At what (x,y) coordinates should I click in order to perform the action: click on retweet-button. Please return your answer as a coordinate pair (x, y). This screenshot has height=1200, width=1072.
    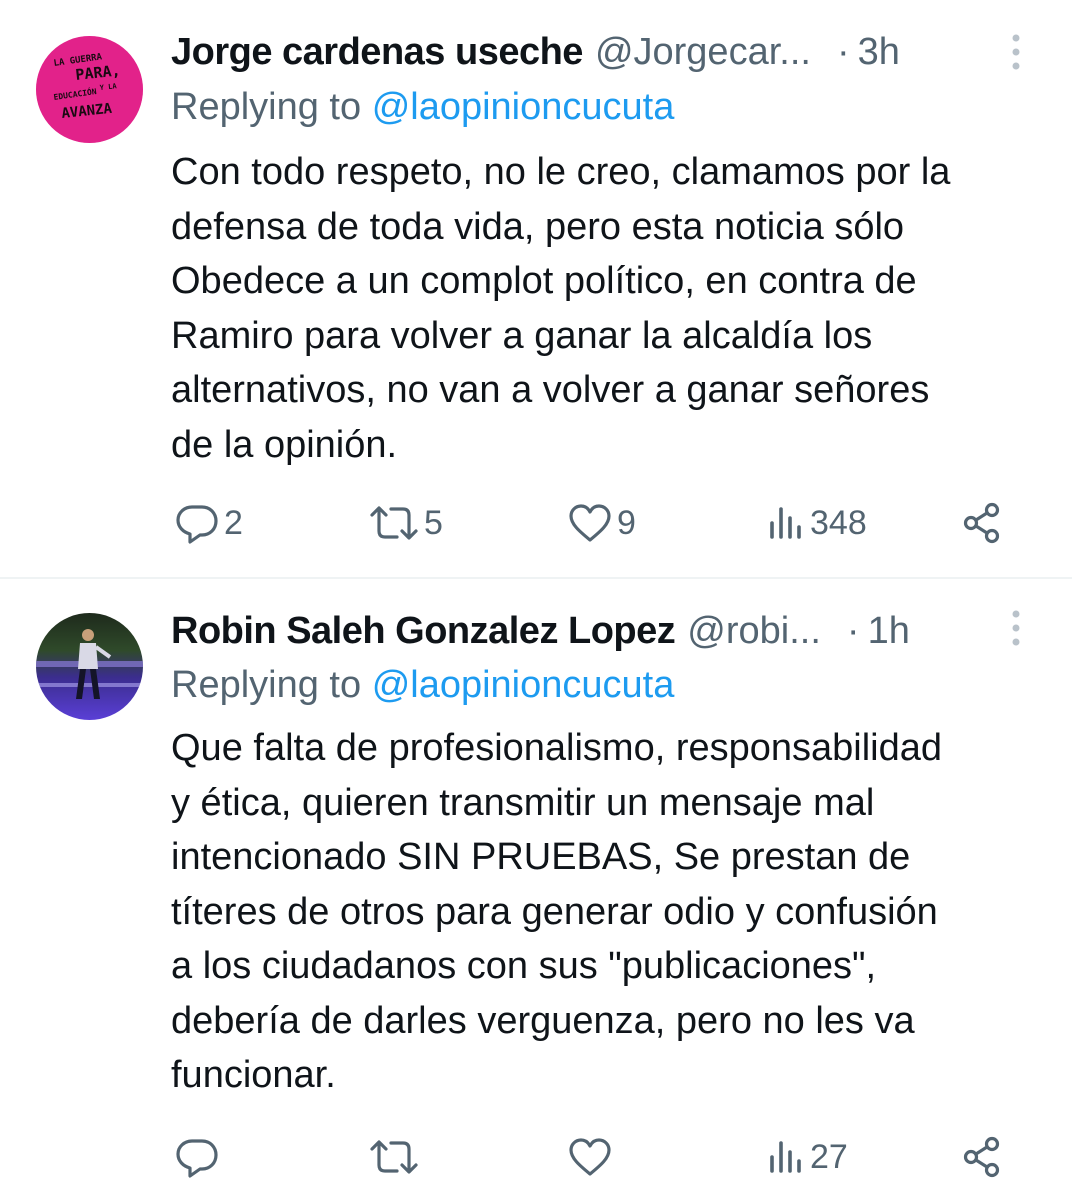
    Looking at the image, I should click on (396, 1157).